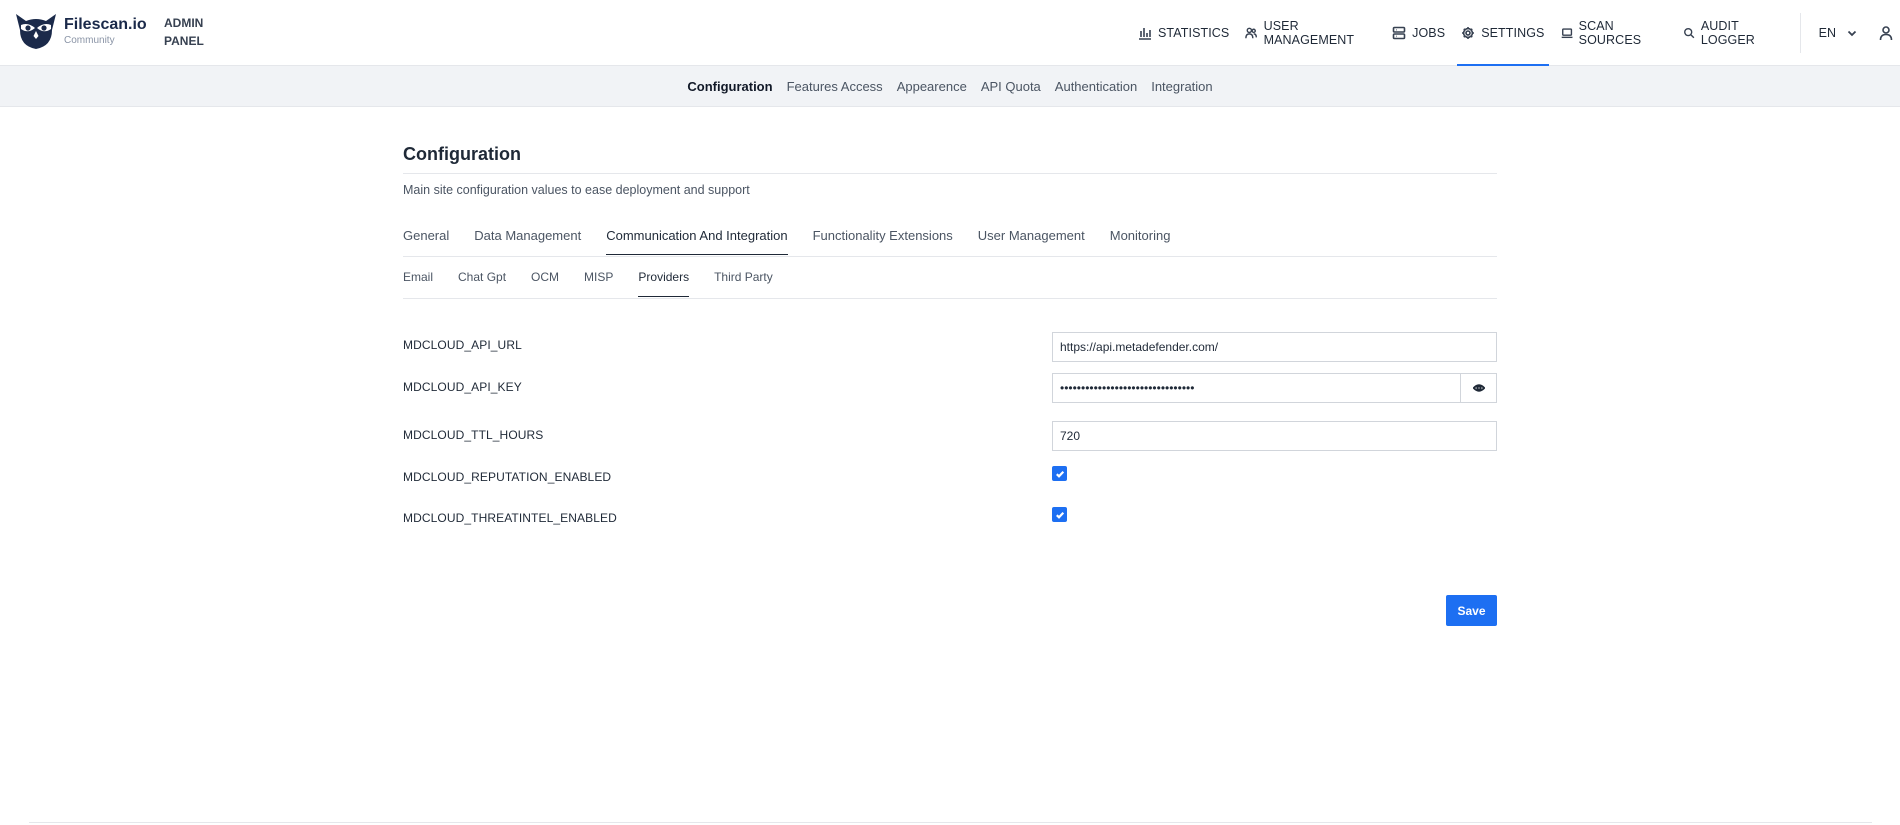 This screenshot has height=825, width=1900. What do you see at coordinates (1827, 33) in the screenshot?
I see `language-label: EN` at bounding box center [1827, 33].